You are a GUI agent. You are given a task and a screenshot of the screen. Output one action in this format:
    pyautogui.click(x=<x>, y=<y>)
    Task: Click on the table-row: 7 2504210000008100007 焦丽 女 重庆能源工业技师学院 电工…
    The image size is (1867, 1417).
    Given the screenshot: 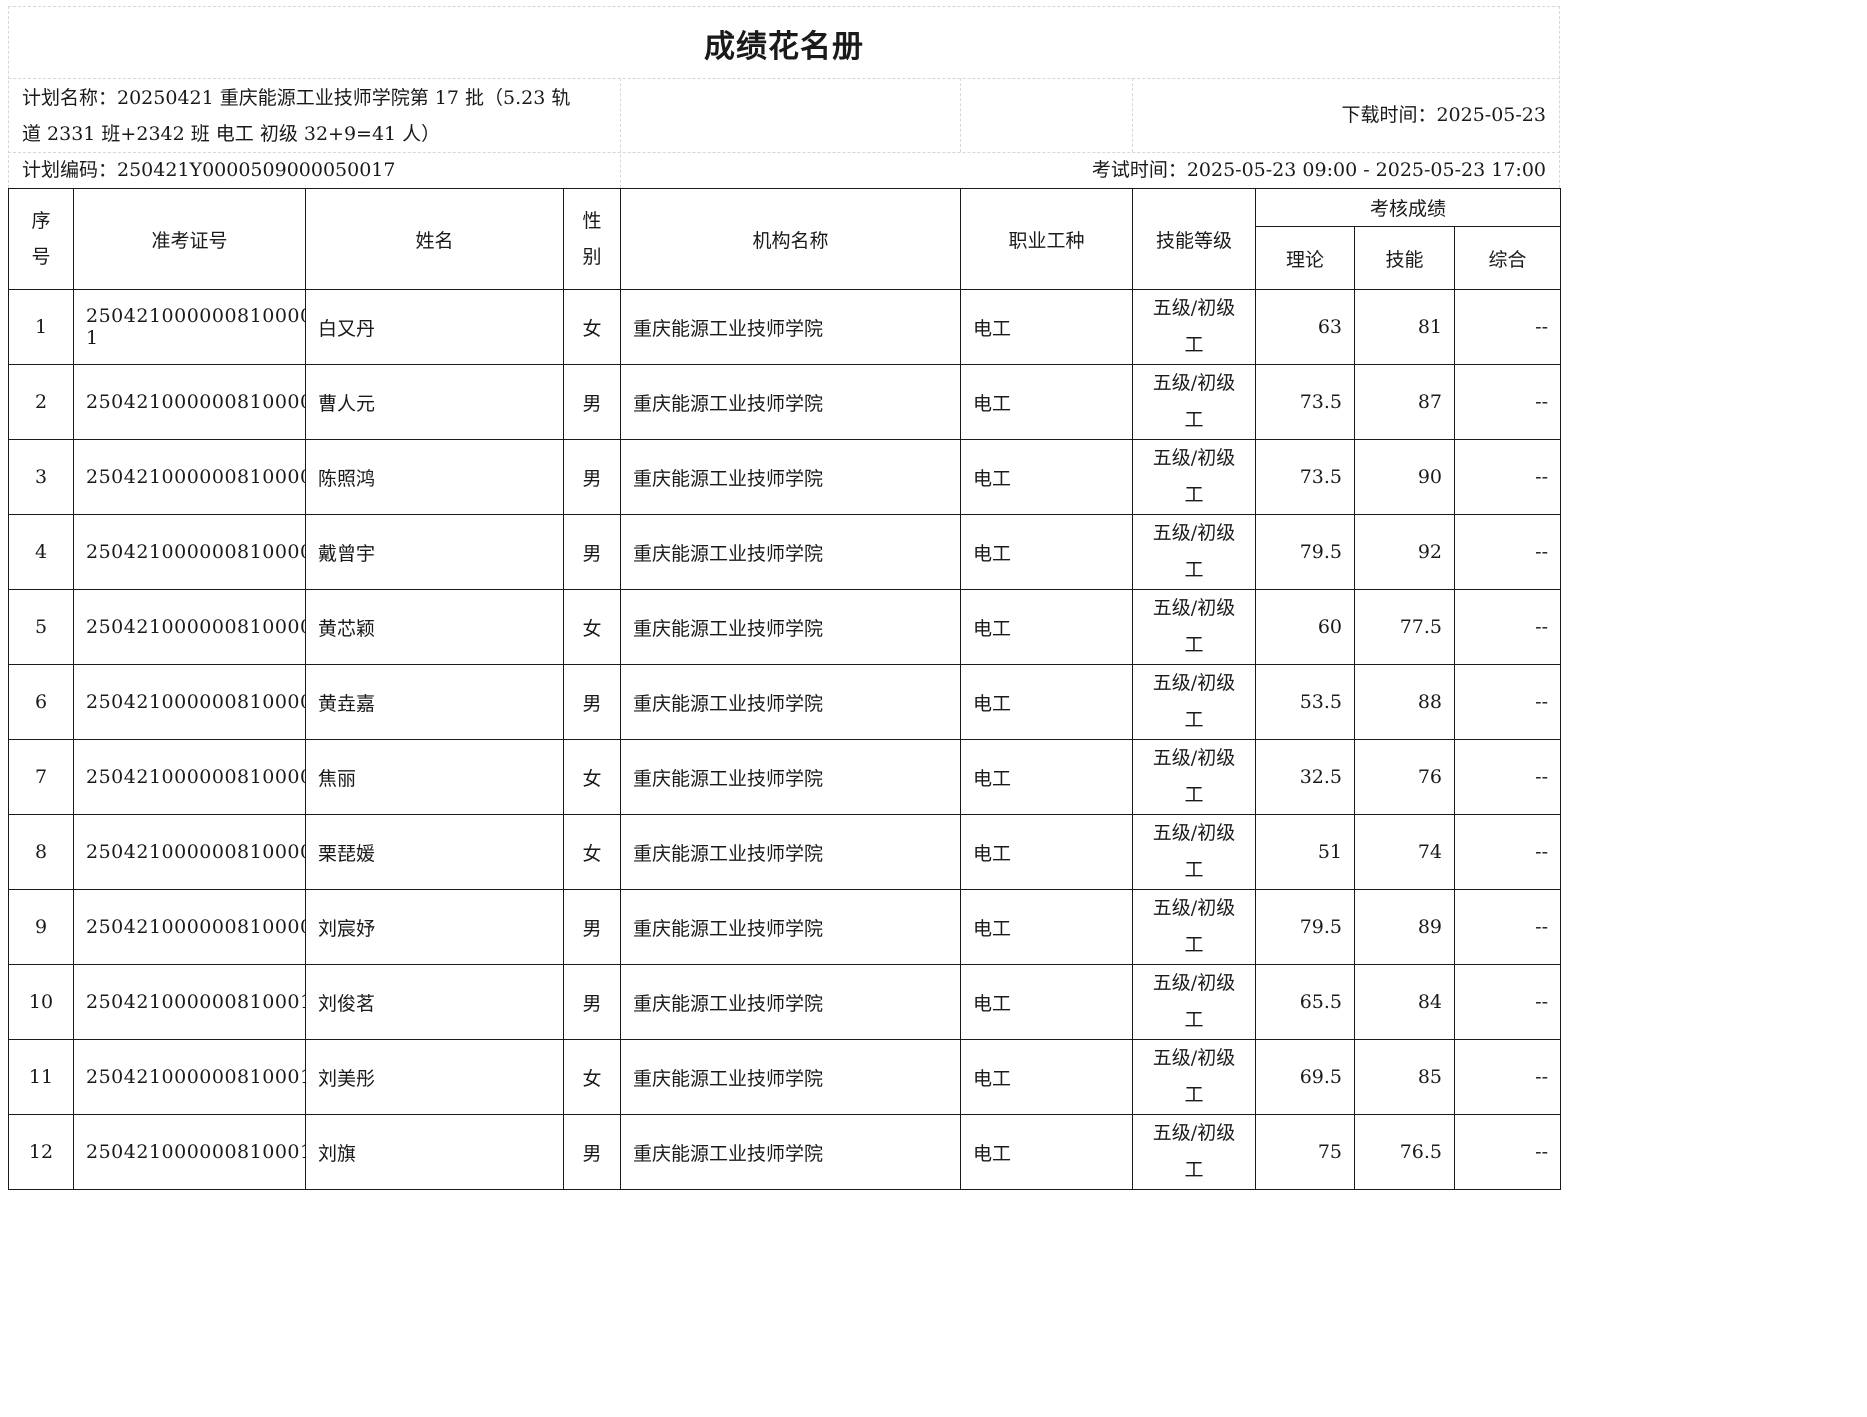 What is the action you would take?
    pyautogui.click(x=784, y=777)
    